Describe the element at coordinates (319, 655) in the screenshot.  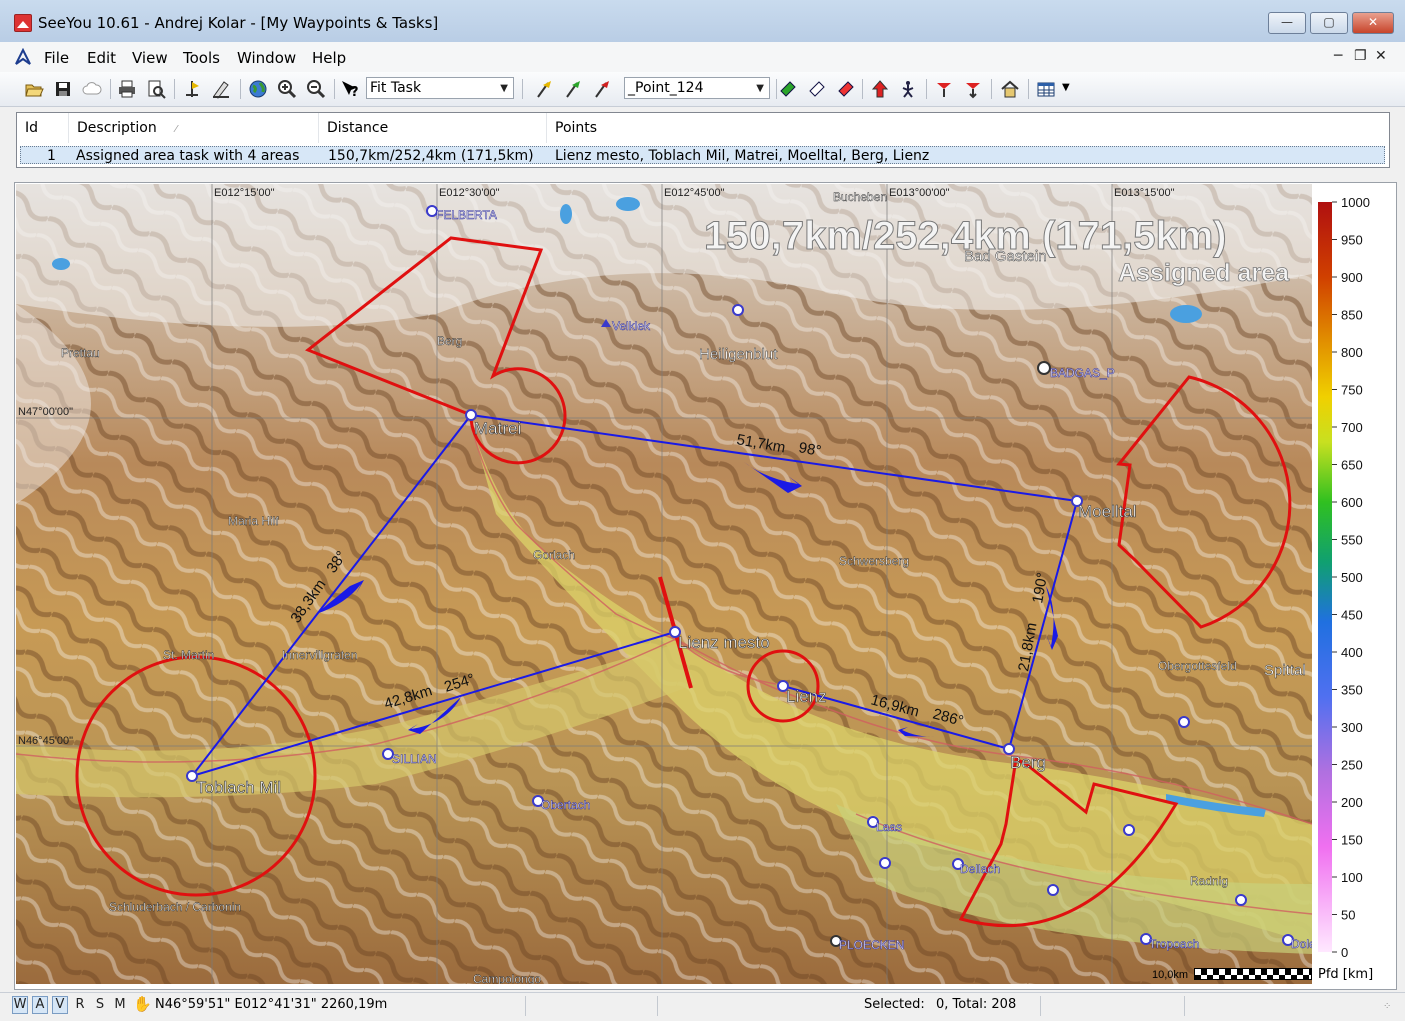
I see `svg-text: Innervillgraten` at that location.